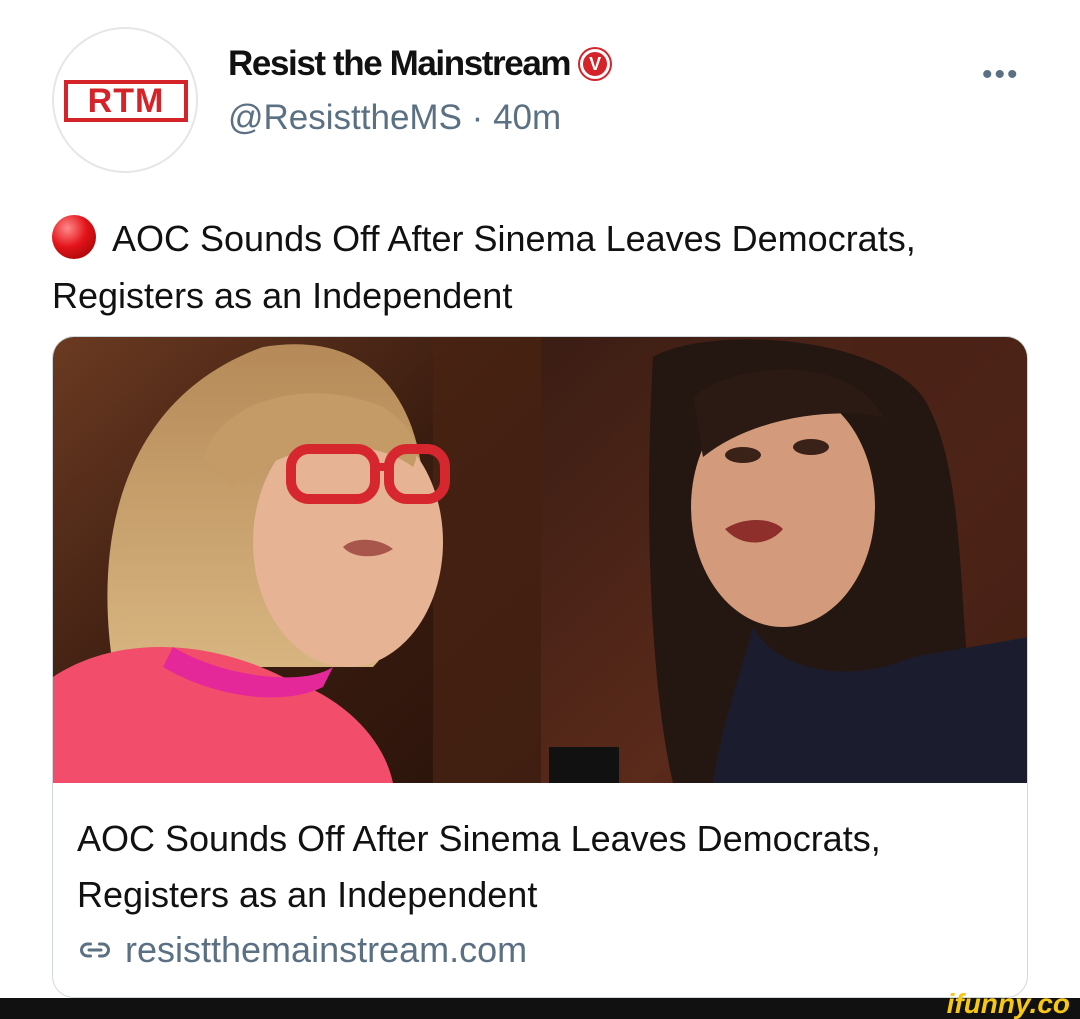 Image resolution: width=1080 pixels, height=1019 pixels. I want to click on author-handle: @ResisttheMS, so click(345, 117).